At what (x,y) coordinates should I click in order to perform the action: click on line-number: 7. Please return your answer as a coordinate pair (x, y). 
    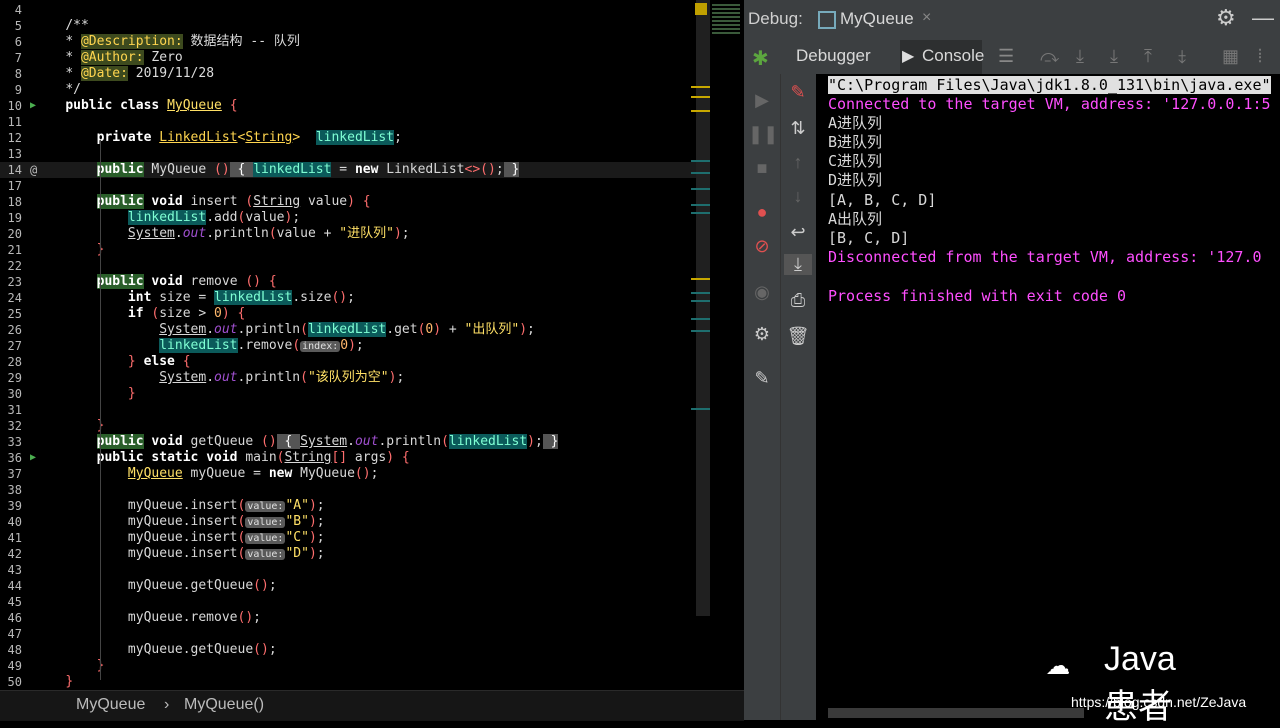
    Looking at the image, I should click on (11, 58).